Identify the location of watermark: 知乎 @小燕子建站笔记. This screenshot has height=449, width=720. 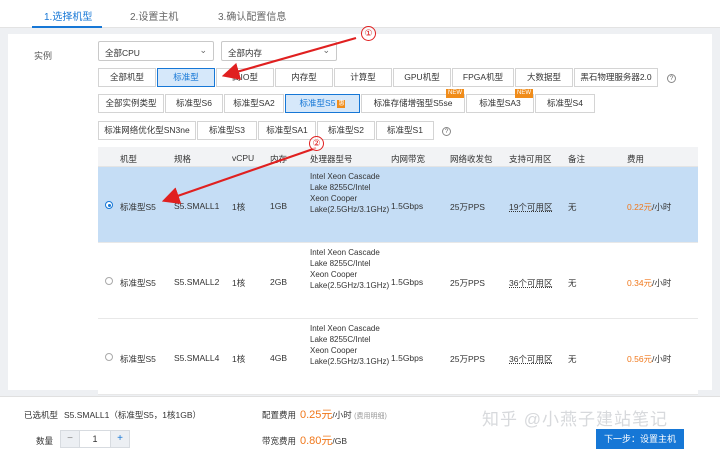
(575, 419).